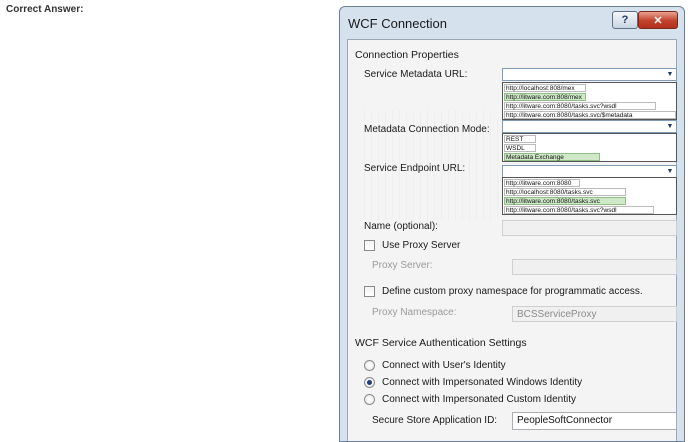  I want to click on list-item: http://litware.com:8080, so click(542, 183).